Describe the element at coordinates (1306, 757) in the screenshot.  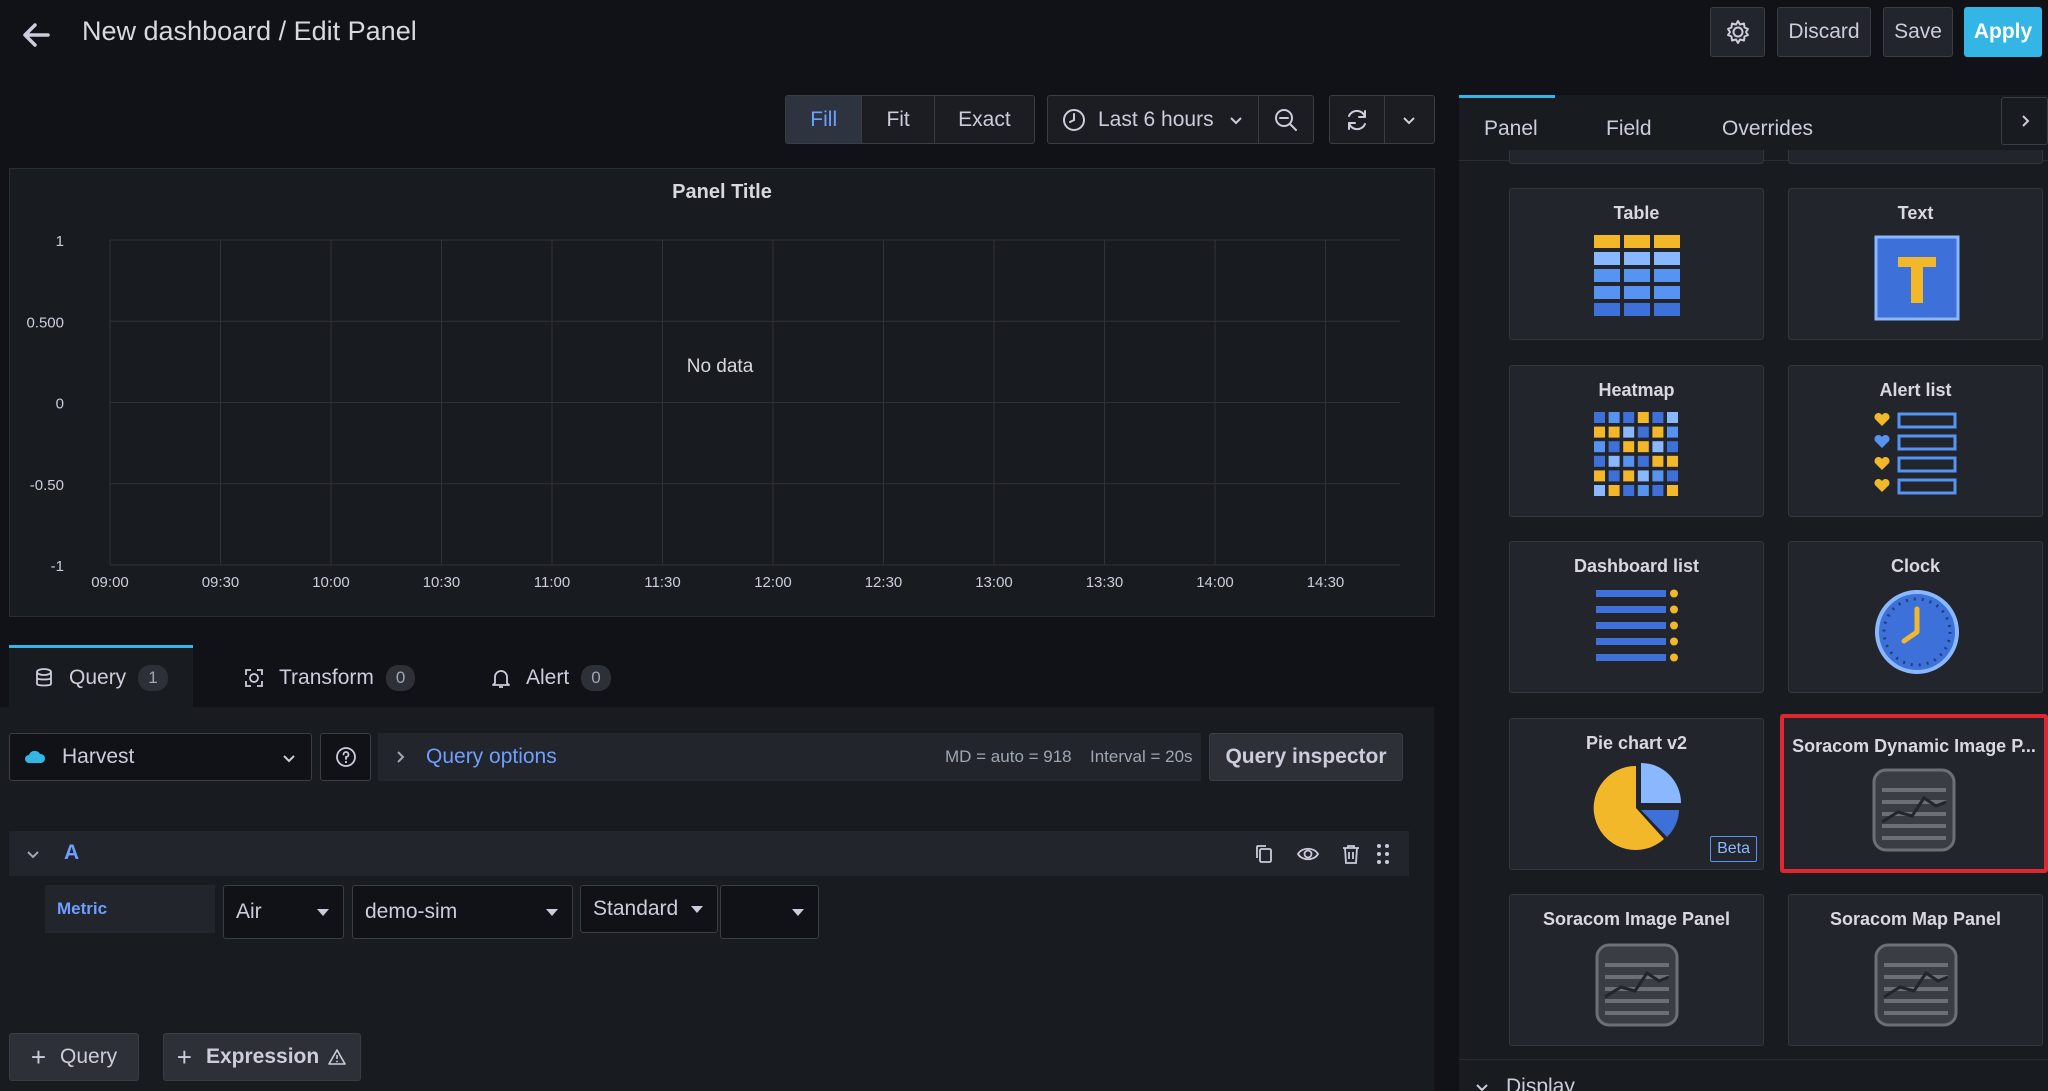
I see `query-inspector-button: Query inspector` at that location.